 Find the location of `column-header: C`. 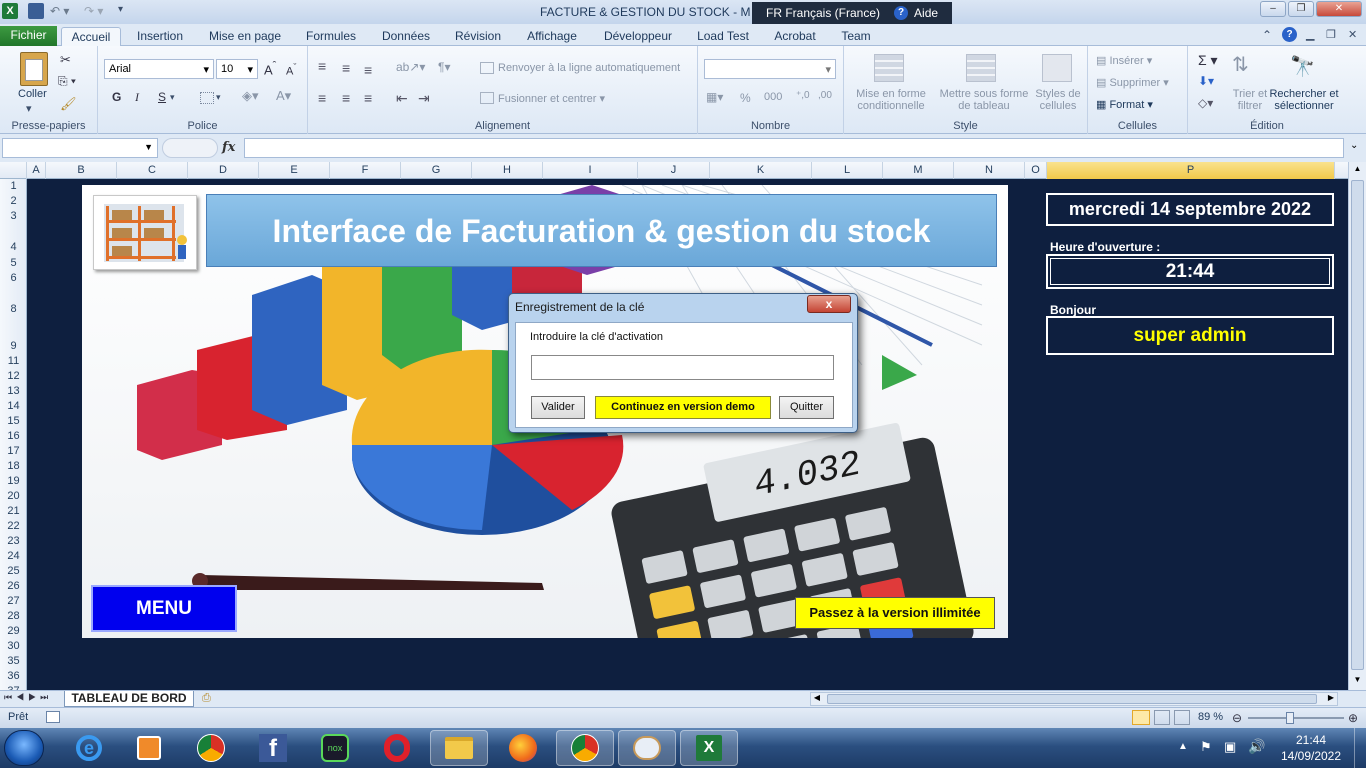

column-header: C is located at coordinates (152, 170).